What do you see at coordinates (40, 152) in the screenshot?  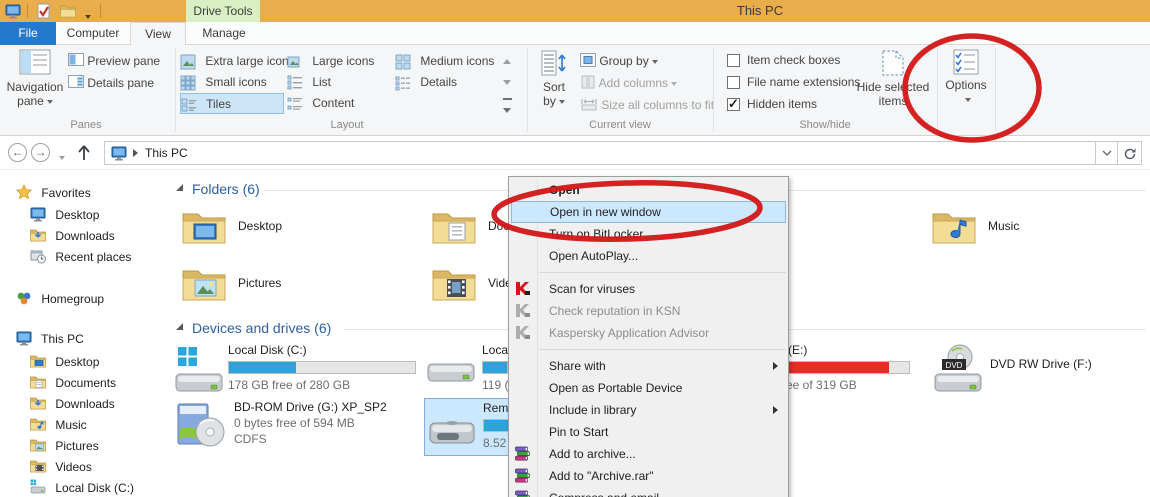 I see `forward-button: →` at bounding box center [40, 152].